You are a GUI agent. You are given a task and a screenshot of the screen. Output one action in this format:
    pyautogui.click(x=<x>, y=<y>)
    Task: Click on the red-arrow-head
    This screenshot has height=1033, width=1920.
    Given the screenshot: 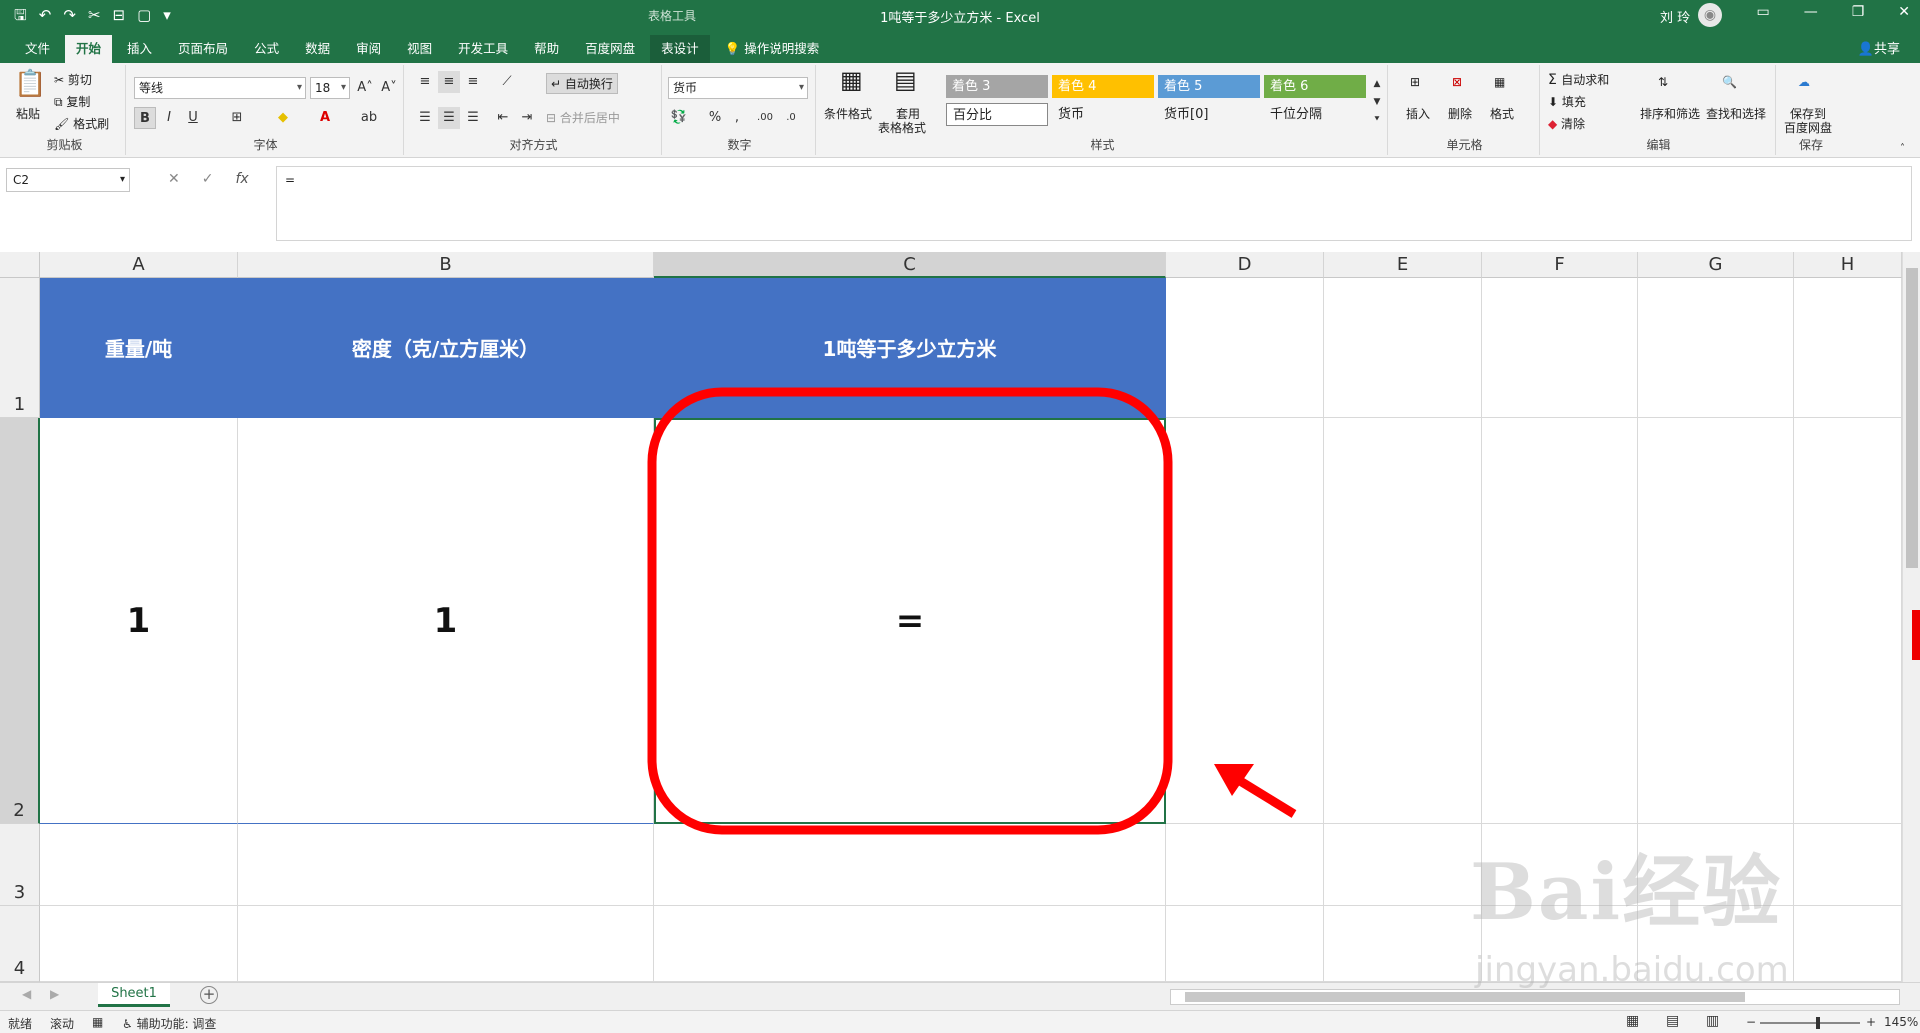 What is the action you would take?
    pyautogui.click(x=1234, y=780)
    